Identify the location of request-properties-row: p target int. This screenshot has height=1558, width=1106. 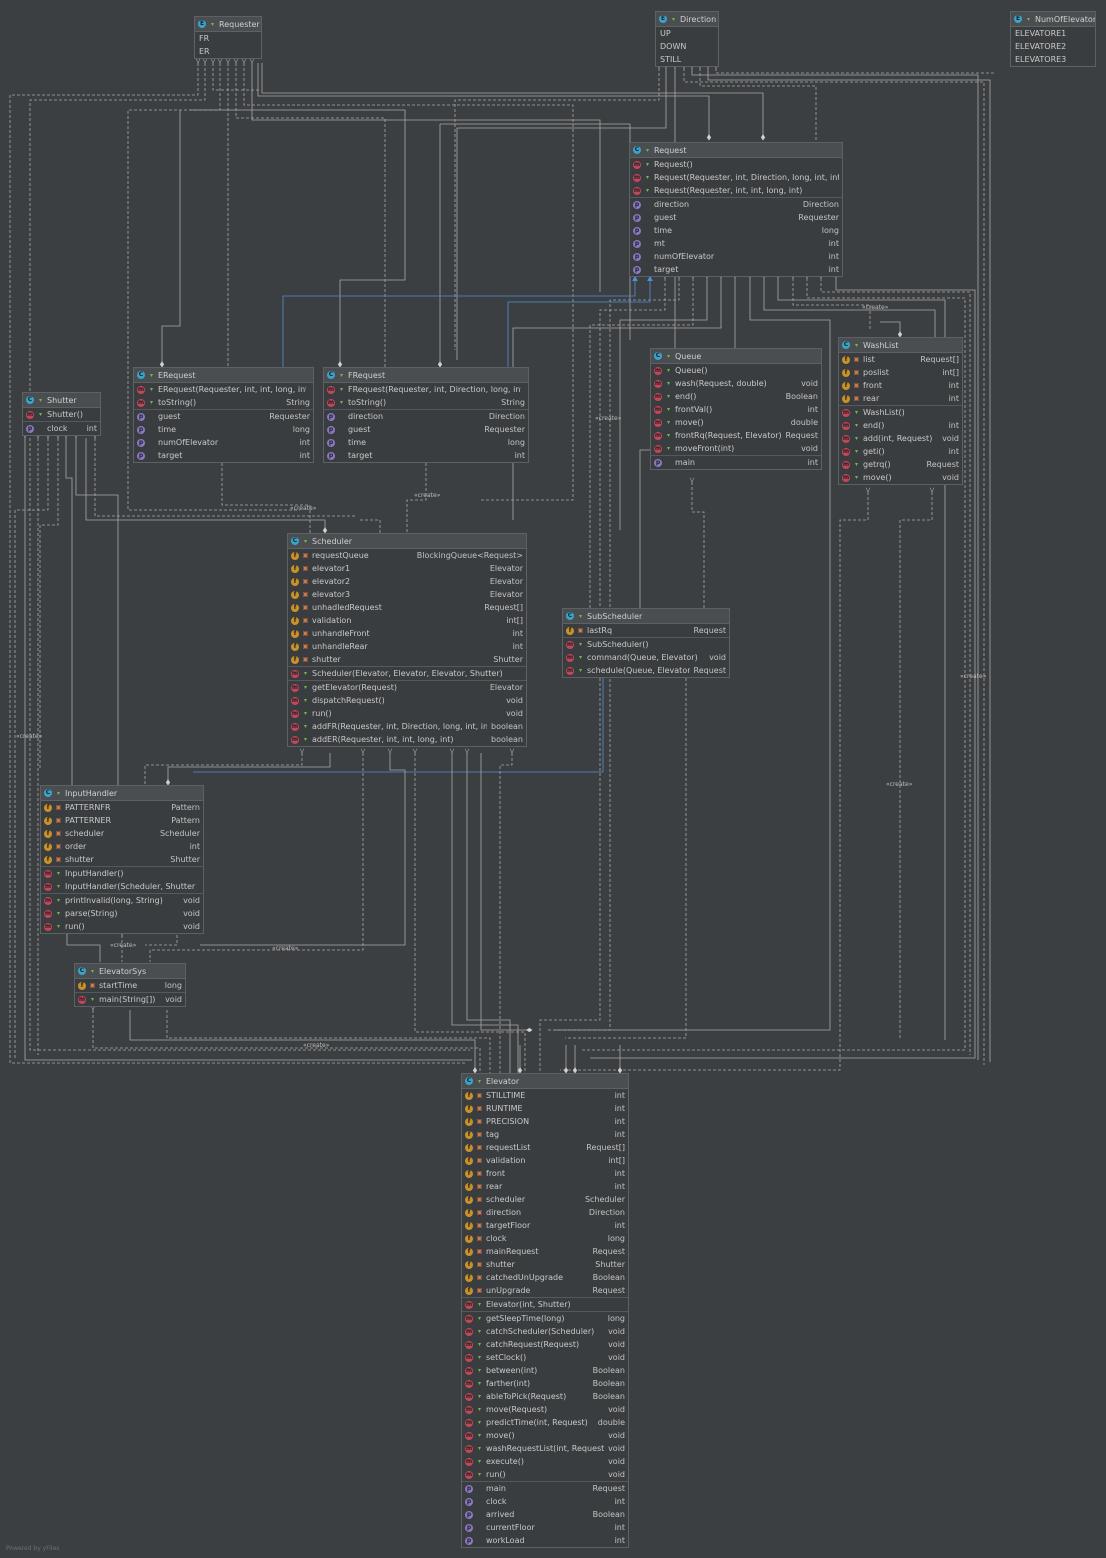
(736, 269).